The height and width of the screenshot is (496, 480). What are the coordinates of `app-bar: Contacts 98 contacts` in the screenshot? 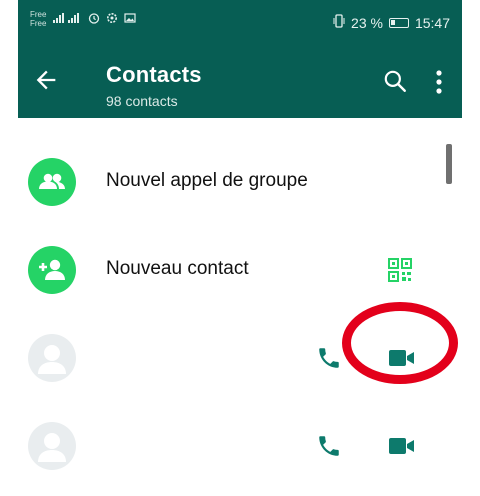 It's located at (240, 82).